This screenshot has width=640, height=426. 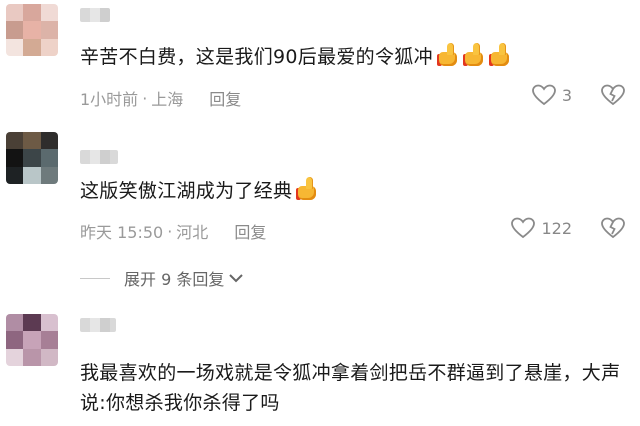 I want to click on like-button: 122, so click(x=541, y=228).